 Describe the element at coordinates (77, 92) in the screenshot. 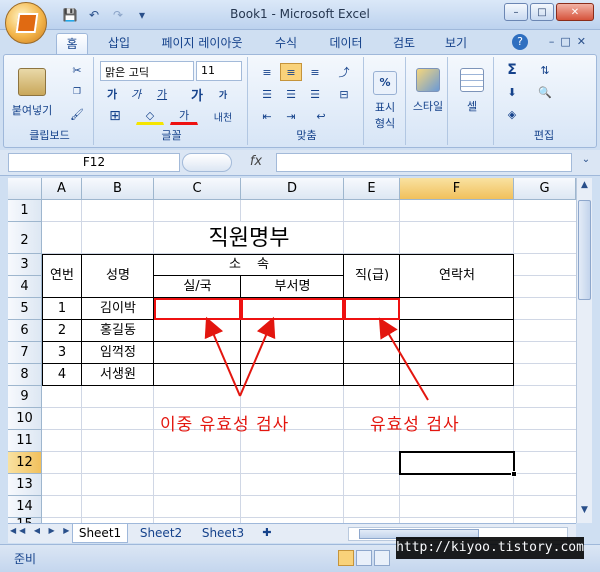

I see `copy-icon: ❐` at that location.